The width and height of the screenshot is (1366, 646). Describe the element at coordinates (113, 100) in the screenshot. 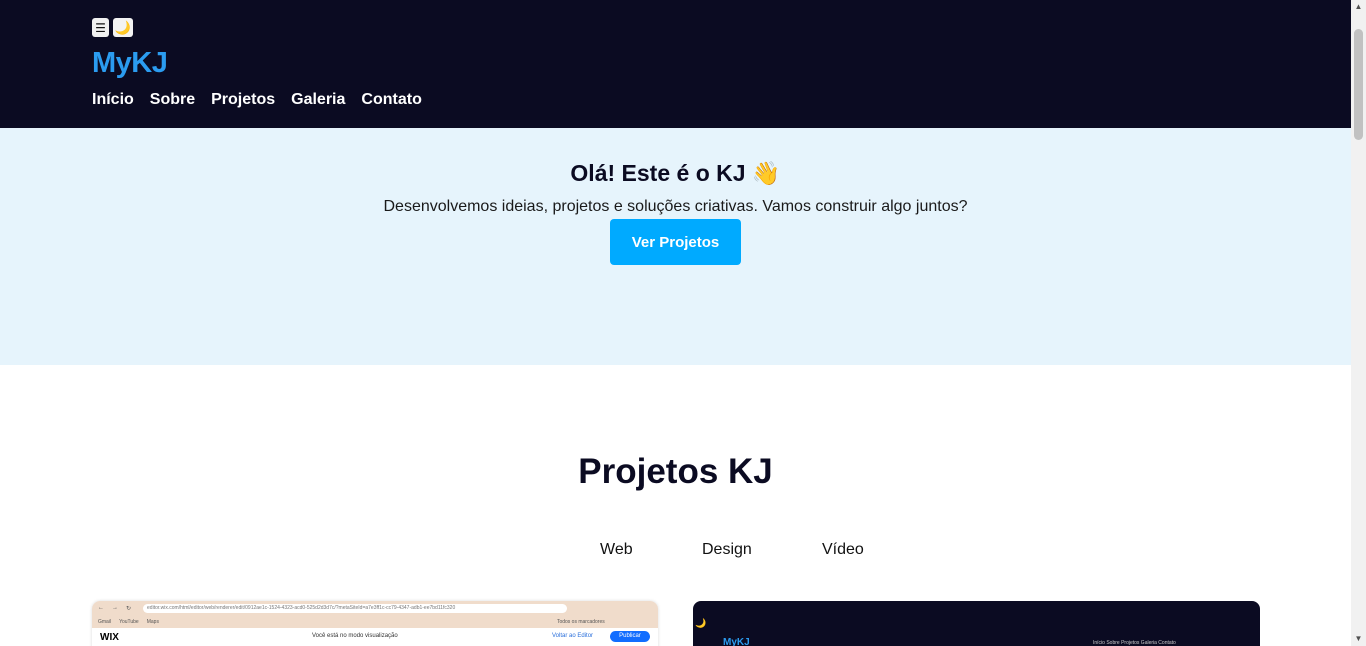

I see `nav-link-inicio: Início` at that location.